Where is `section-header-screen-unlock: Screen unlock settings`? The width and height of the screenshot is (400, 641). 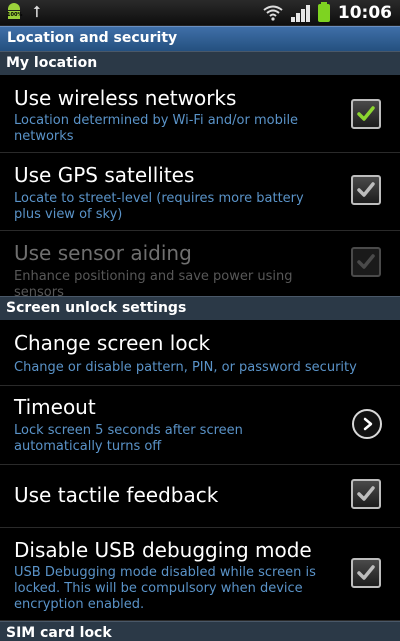
section-header-screen-unlock: Screen unlock settings is located at coordinates (200, 308).